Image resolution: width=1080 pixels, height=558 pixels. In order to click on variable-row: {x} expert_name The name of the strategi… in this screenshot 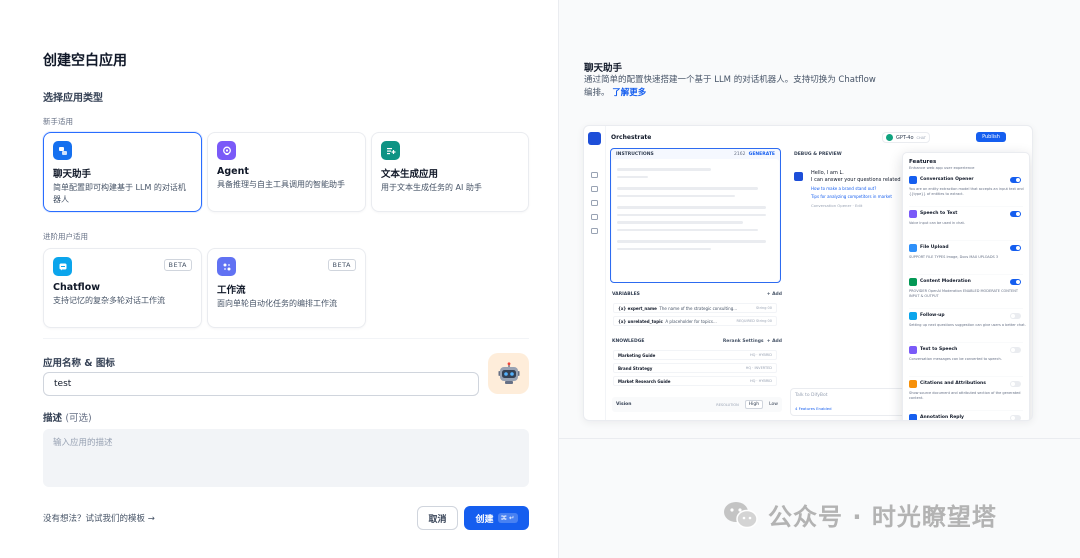, I will do `click(695, 308)`.